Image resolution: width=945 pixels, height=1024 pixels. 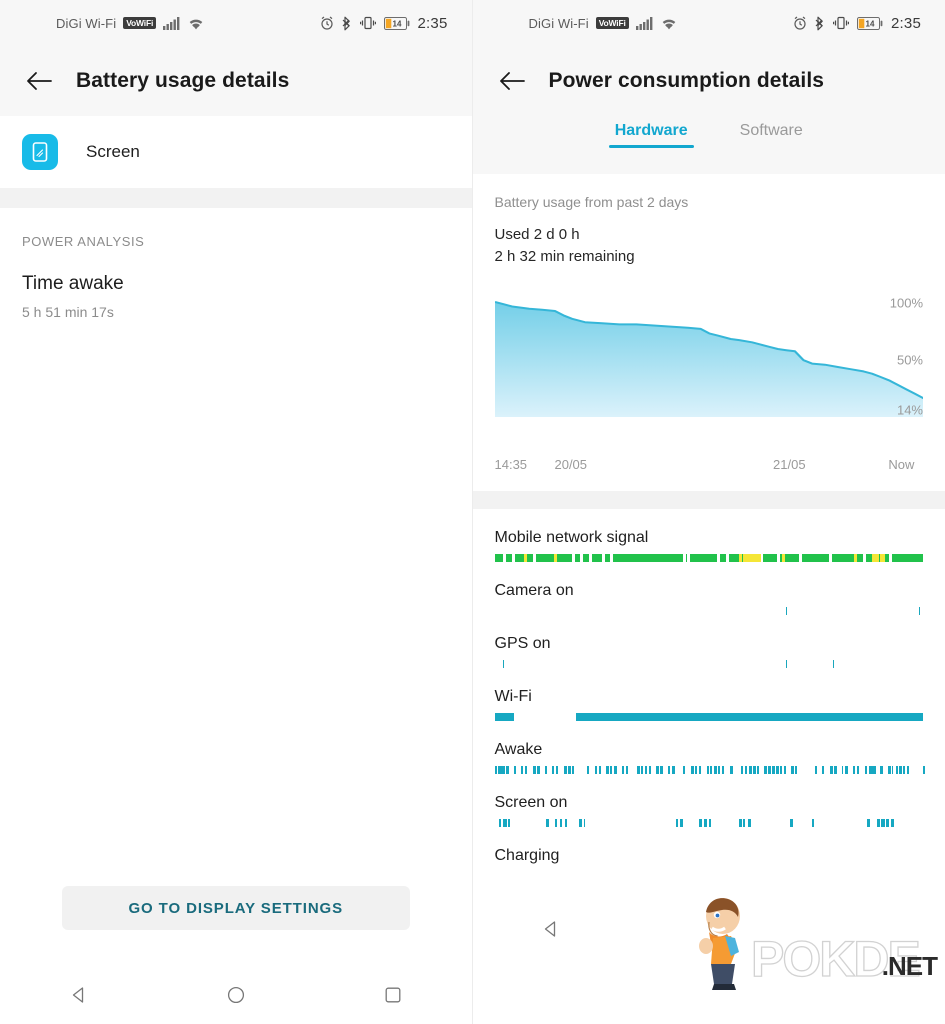 What do you see at coordinates (527, 855) in the screenshot?
I see `activity-label: Charging` at bounding box center [527, 855].